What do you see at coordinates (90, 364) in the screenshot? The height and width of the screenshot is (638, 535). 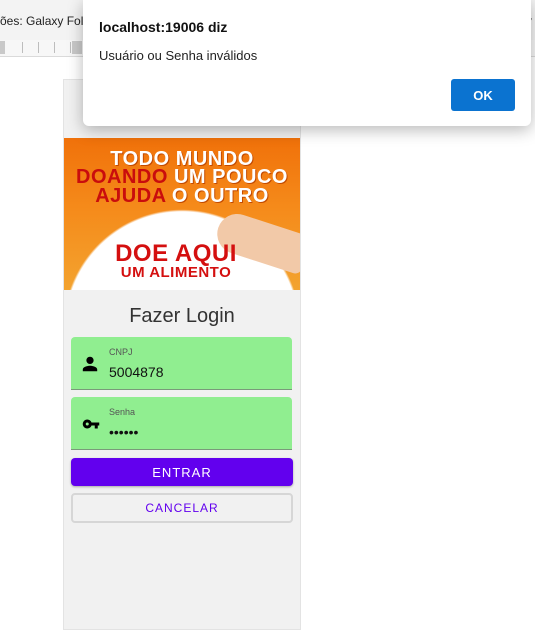 I see `person-icon` at bounding box center [90, 364].